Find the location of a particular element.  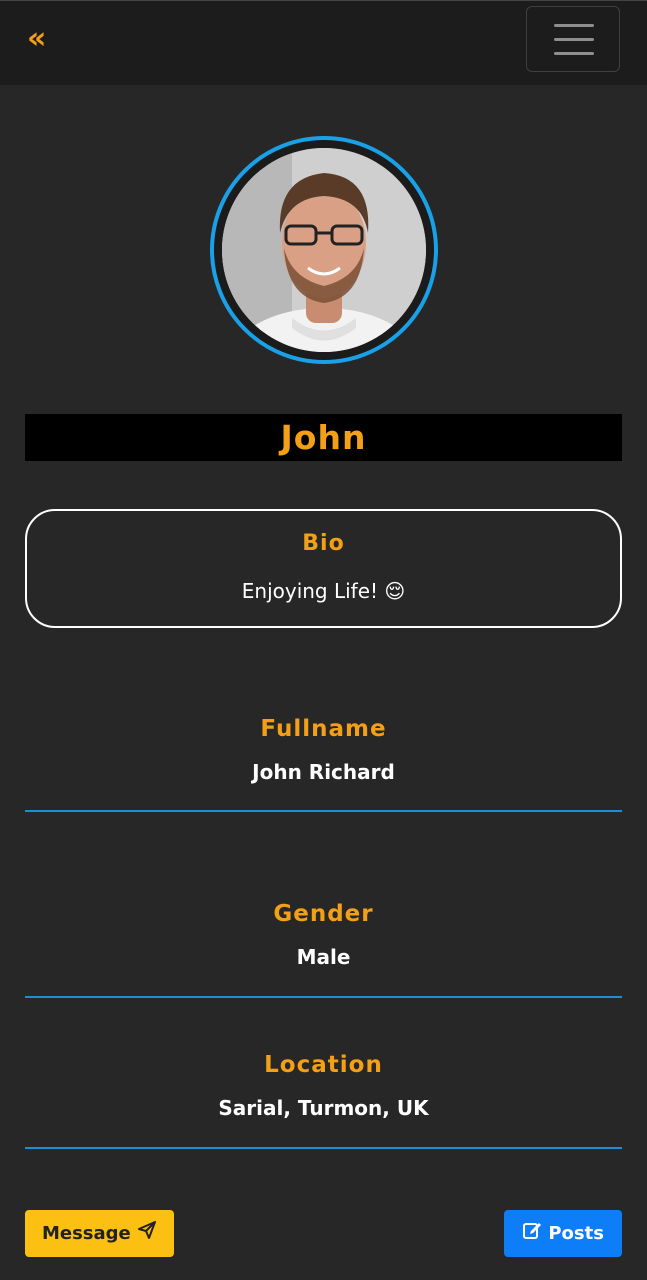

edit-icon is located at coordinates (532, 1234).